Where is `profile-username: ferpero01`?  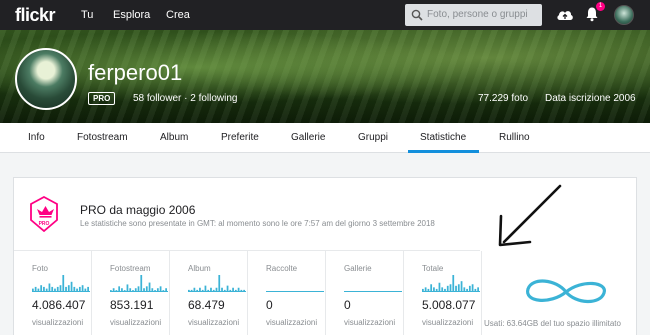
profile-username: ferpero01 is located at coordinates (135, 72).